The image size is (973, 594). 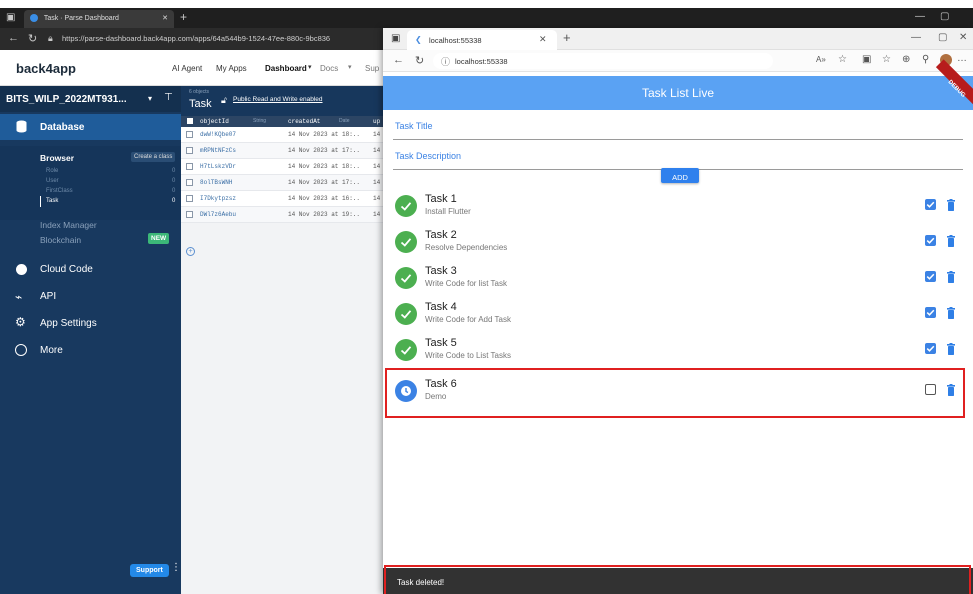 What do you see at coordinates (48, 296) in the screenshot?
I see `sidebar-item-api: API` at bounding box center [48, 296].